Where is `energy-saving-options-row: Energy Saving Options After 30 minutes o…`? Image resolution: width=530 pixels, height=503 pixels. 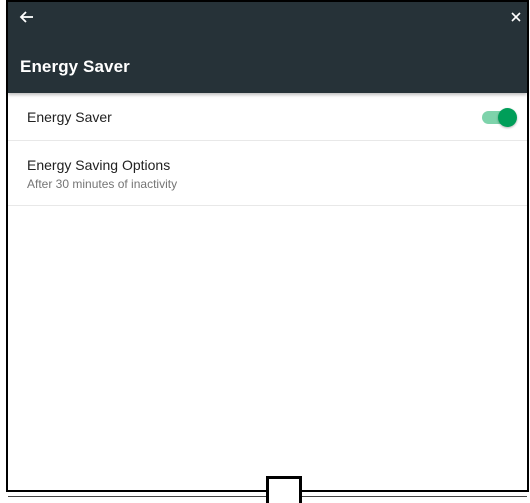
energy-saving-options-row: Energy Saving Options After 30 minutes o… is located at coordinates (267, 173).